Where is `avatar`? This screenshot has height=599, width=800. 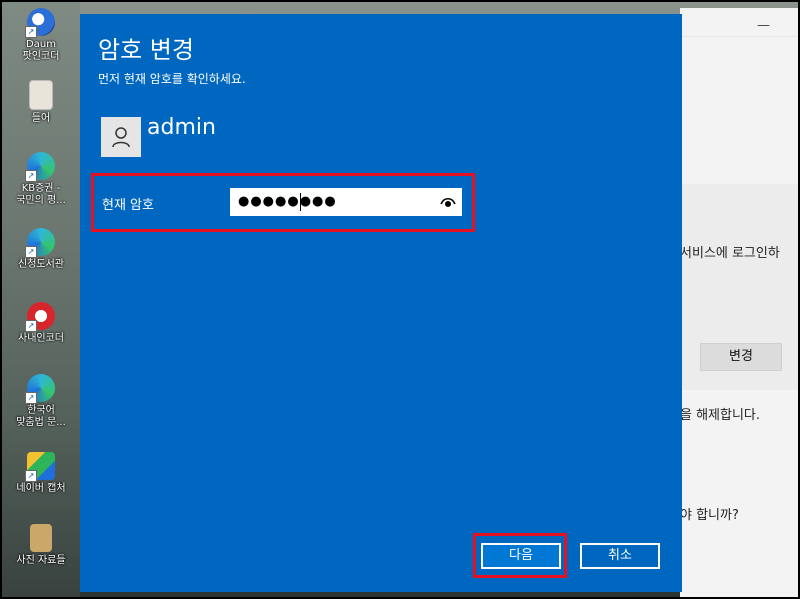 avatar is located at coordinates (121, 137).